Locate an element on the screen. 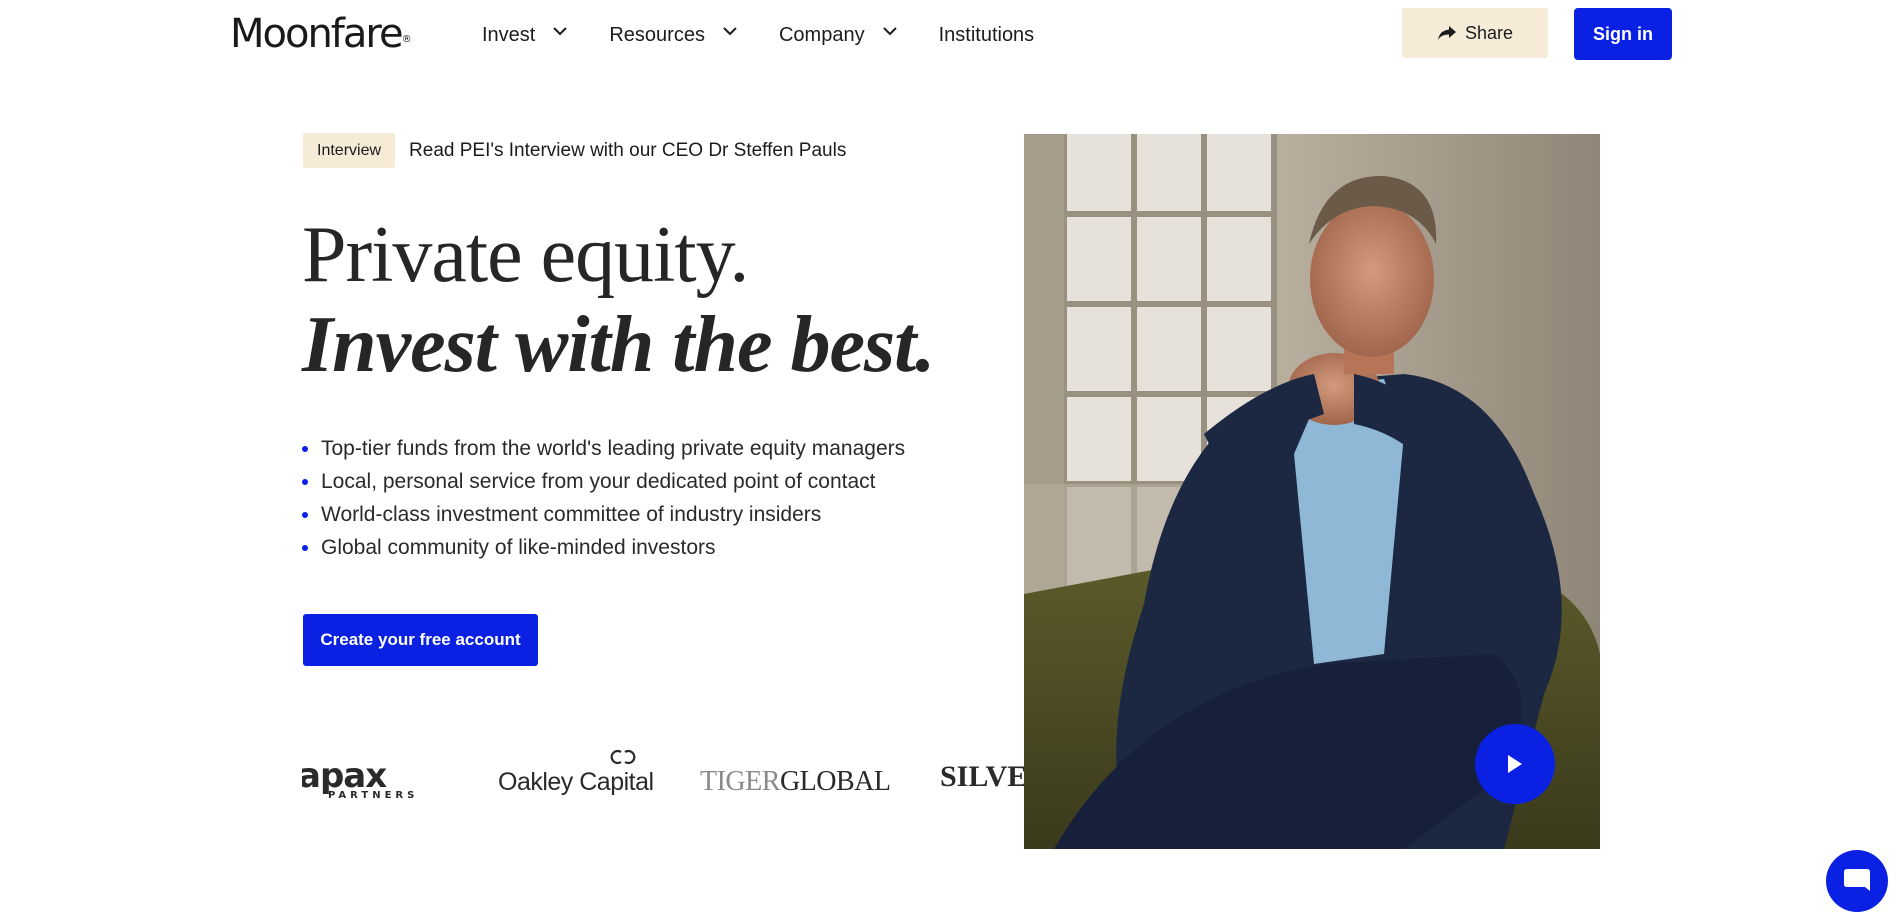  nav-item-company: Company is located at coordinates (837, 35).